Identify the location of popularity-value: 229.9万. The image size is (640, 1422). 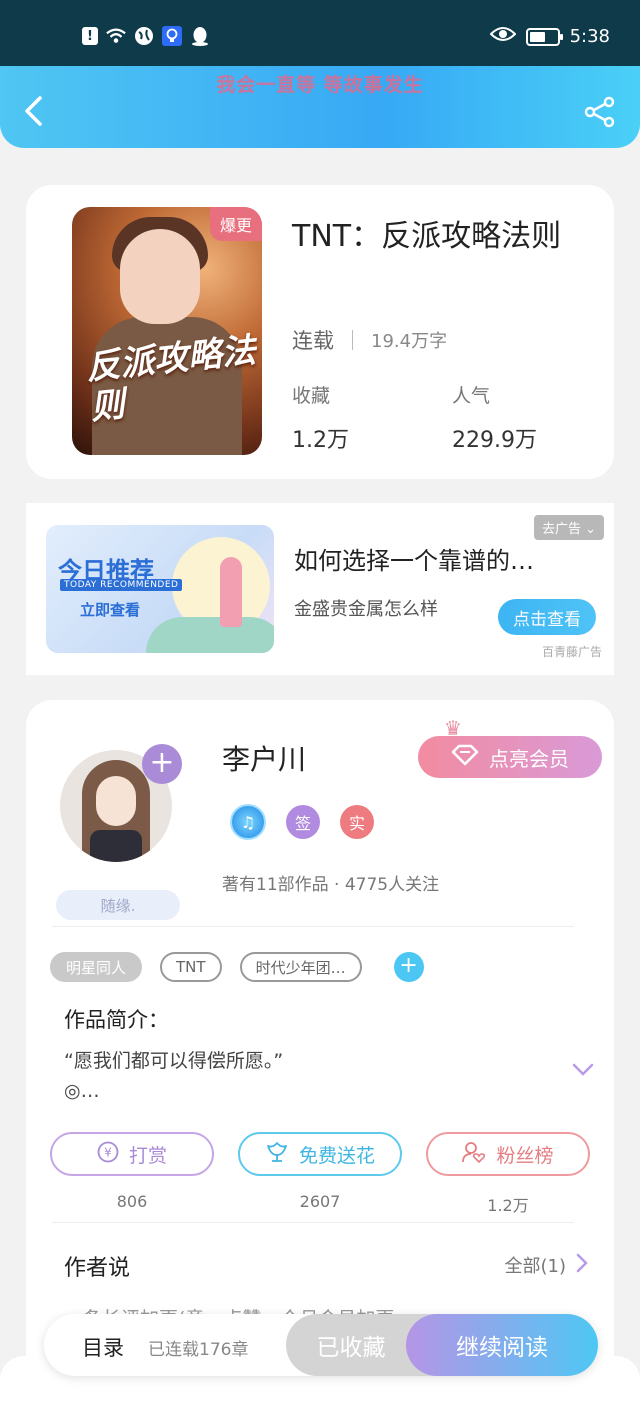
(494, 440).